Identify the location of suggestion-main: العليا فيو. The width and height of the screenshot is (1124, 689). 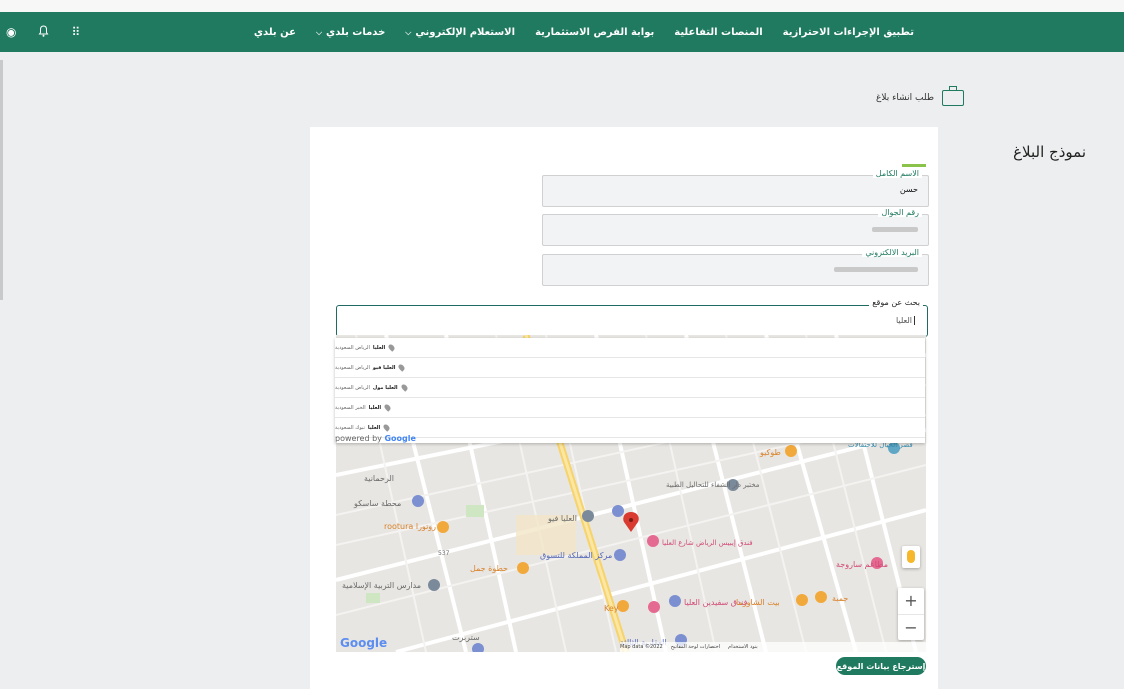
(384, 367).